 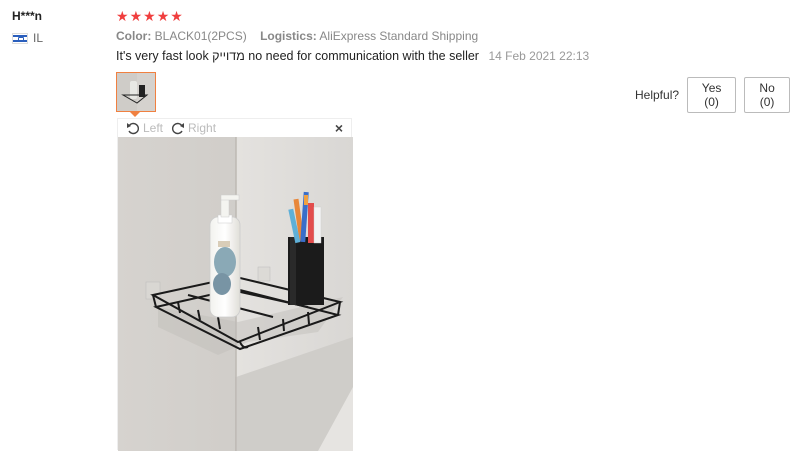 I want to click on close-viewer-button: ×, so click(x=339, y=128).